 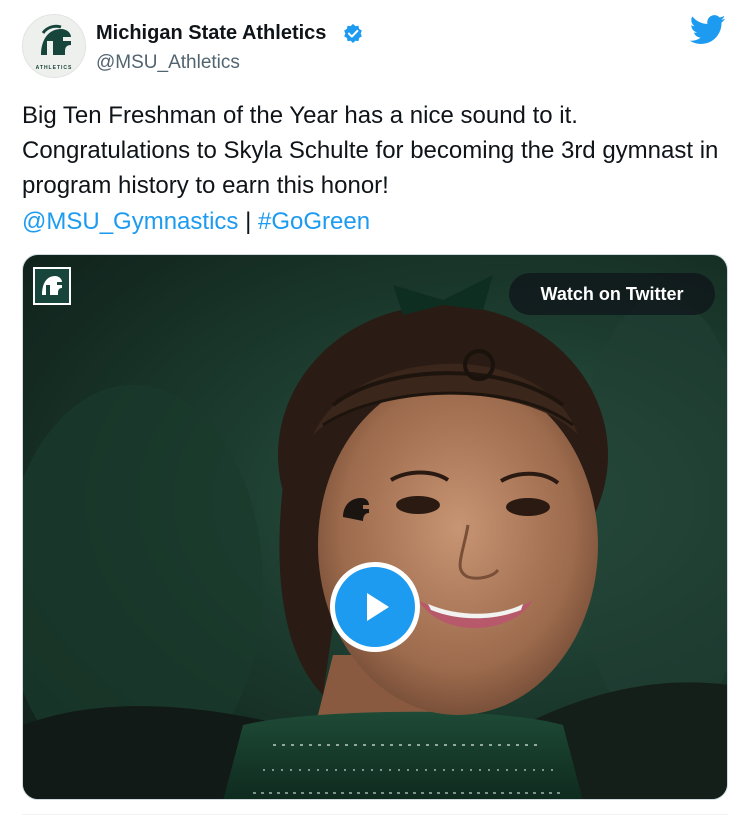 What do you see at coordinates (168, 63) in the screenshot?
I see `author-handle: @MSU_Athletics` at bounding box center [168, 63].